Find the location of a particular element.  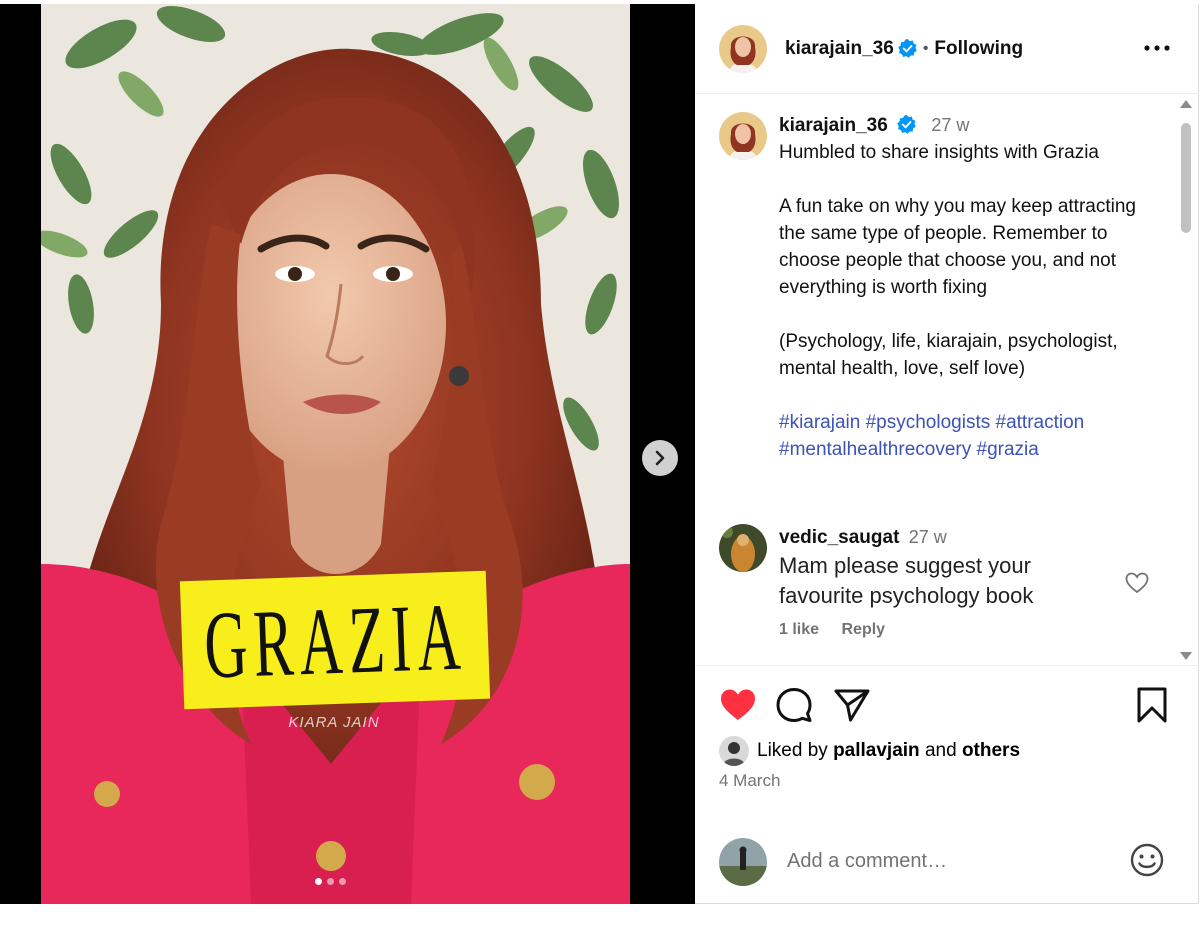

commenter-username: vedic_saugat is located at coordinates (839, 537).